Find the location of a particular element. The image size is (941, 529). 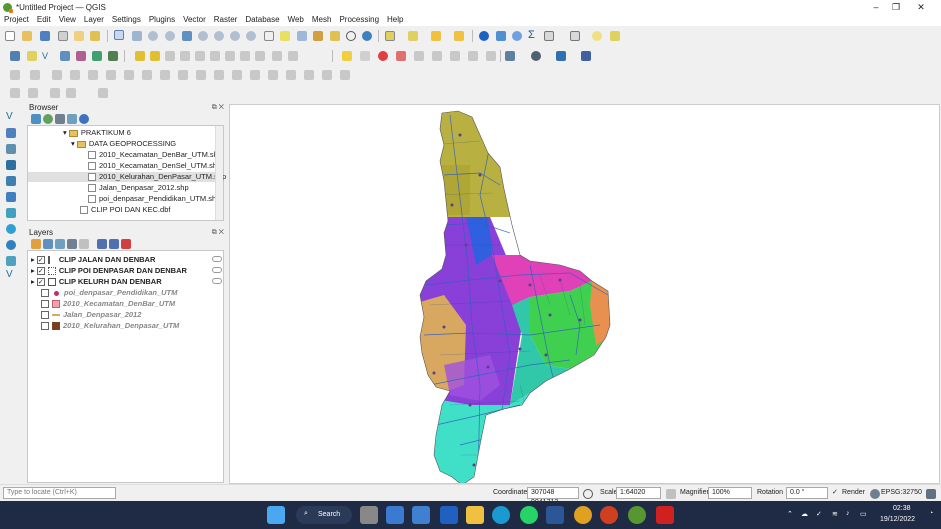

layout-manager-icon is located at coordinates (79, 36).